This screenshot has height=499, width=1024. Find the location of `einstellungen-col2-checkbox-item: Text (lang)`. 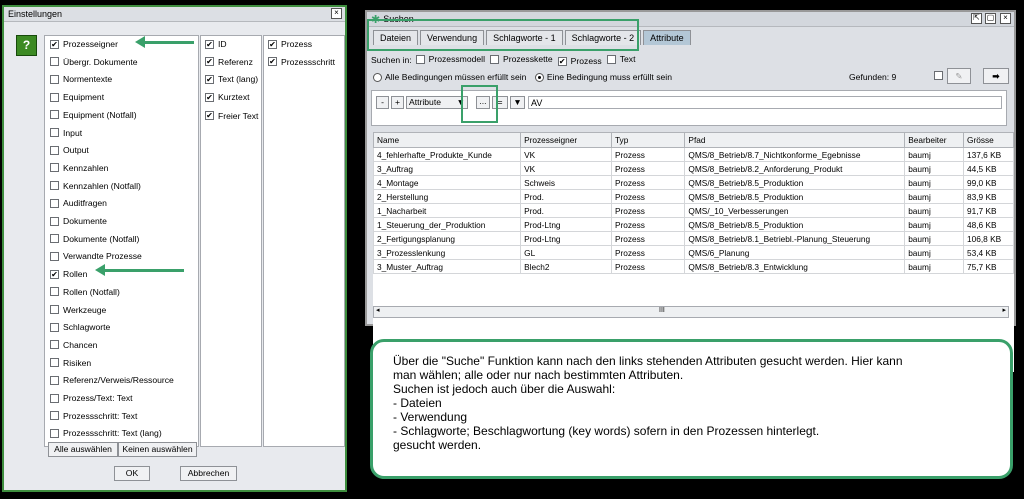

einstellungen-col2-checkbox-item: Text (lang) is located at coordinates (231, 79).